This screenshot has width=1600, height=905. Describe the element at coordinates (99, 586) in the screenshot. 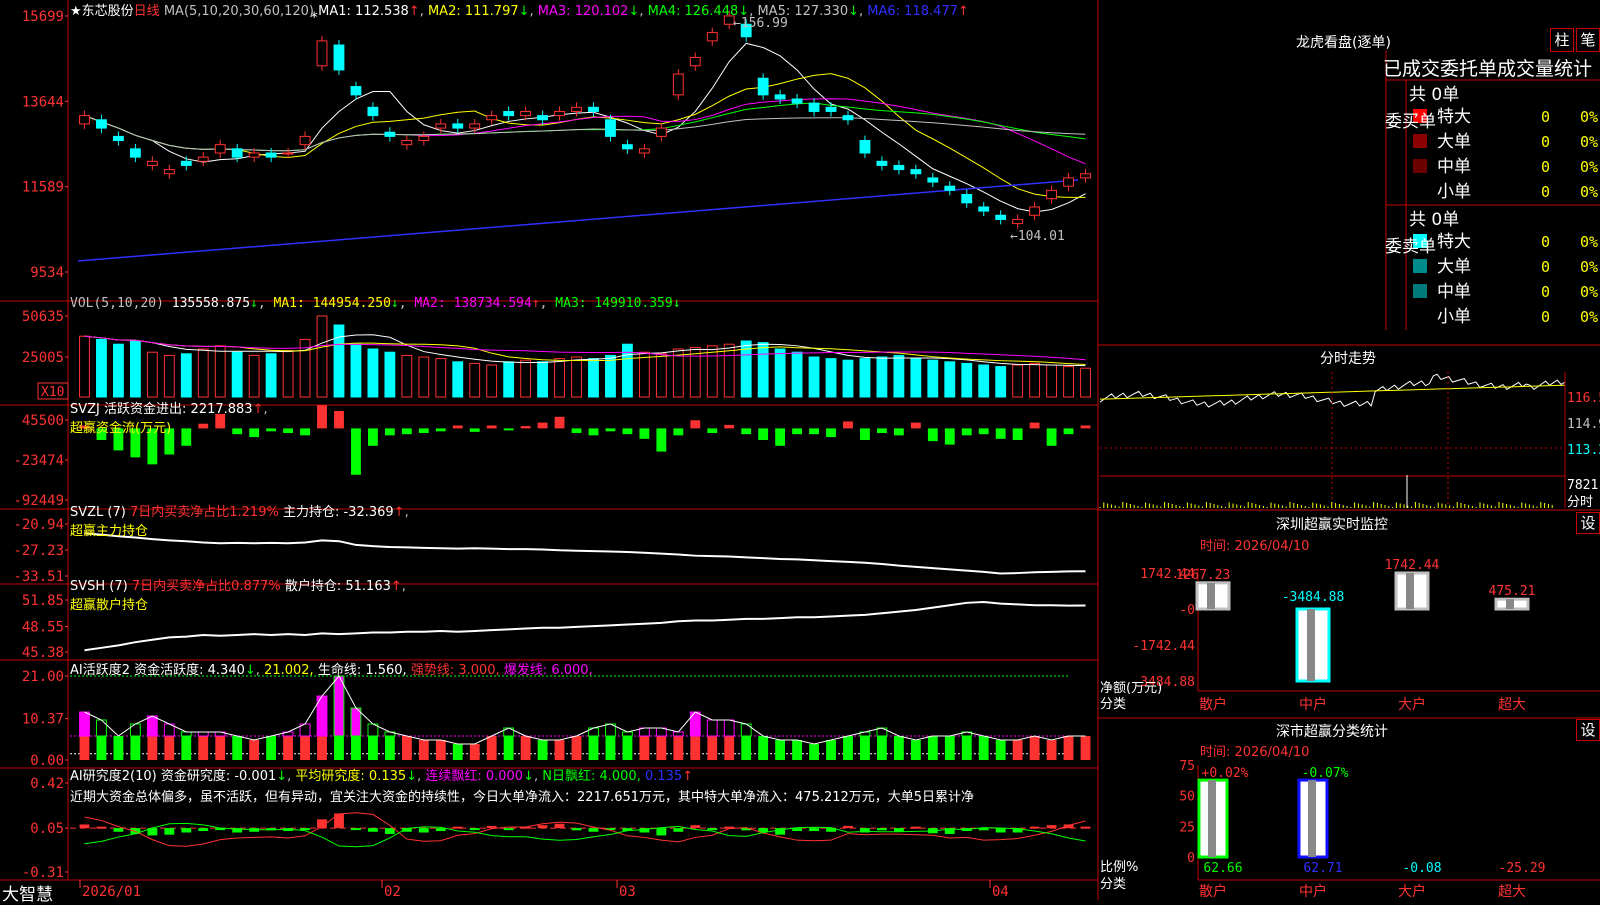

I see `svsh-label: SVSH (7)` at that location.